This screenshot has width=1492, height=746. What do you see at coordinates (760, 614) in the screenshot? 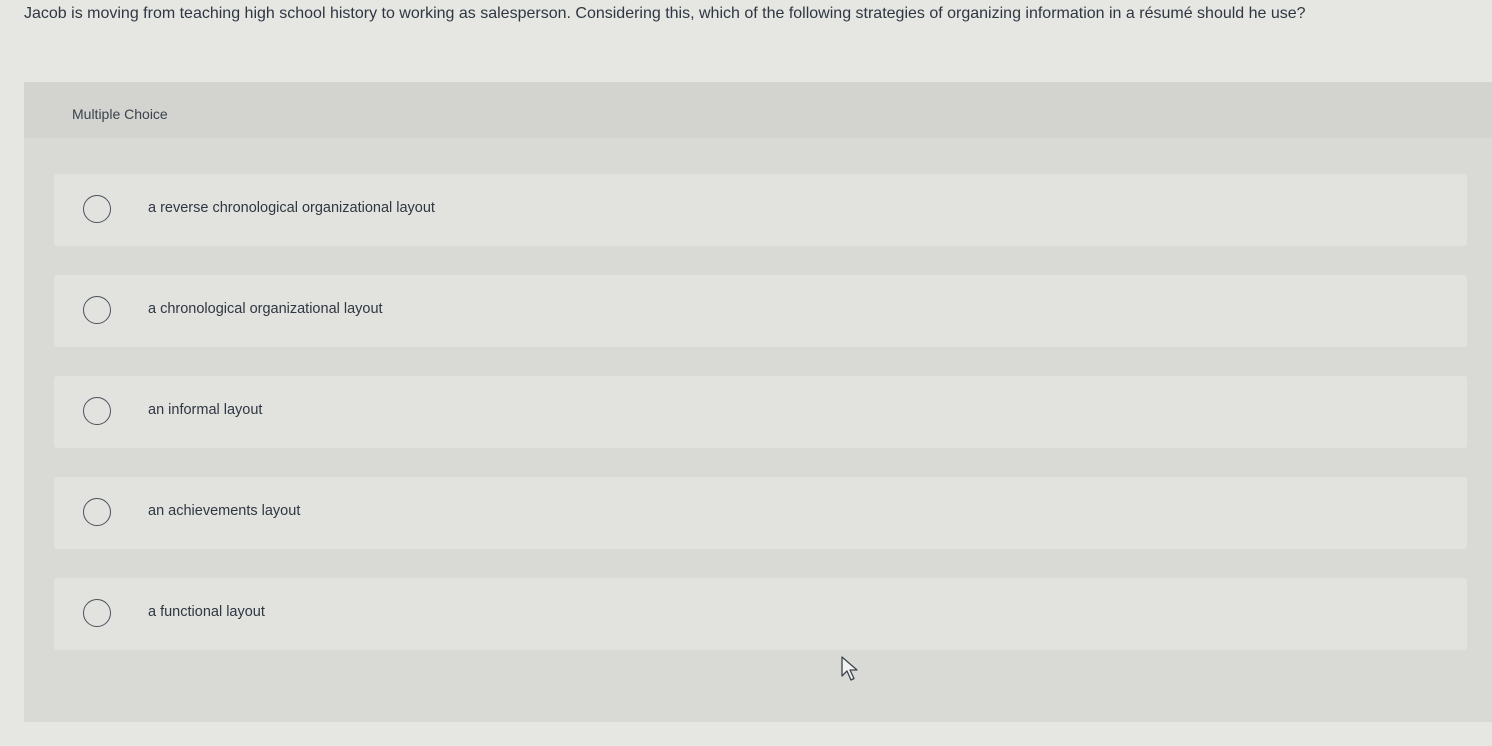
I see `answer-option: a functional layout` at bounding box center [760, 614].